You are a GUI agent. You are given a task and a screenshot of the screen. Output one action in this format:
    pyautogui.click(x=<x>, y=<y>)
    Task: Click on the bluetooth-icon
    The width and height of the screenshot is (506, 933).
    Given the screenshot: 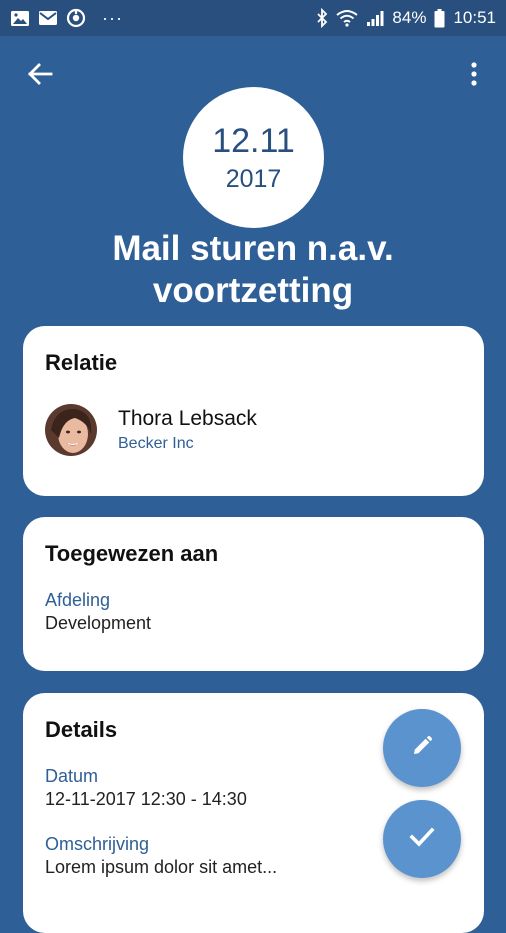 What is the action you would take?
    pyautogui.click(x=322, y=18)
    